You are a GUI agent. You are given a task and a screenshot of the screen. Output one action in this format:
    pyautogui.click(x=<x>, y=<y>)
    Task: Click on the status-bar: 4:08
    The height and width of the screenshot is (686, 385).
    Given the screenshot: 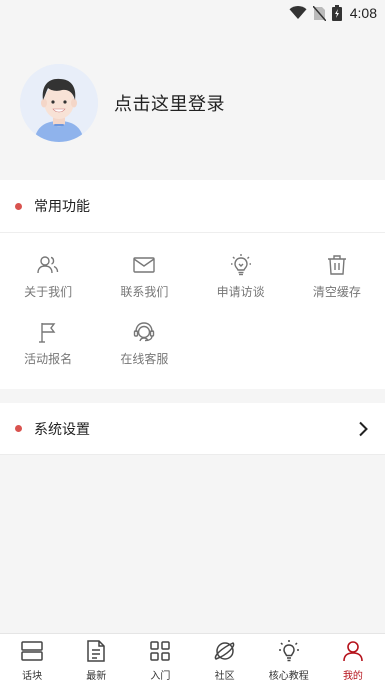 What is the action you would take?
    pyautogui.click(x=192, y=13)
    